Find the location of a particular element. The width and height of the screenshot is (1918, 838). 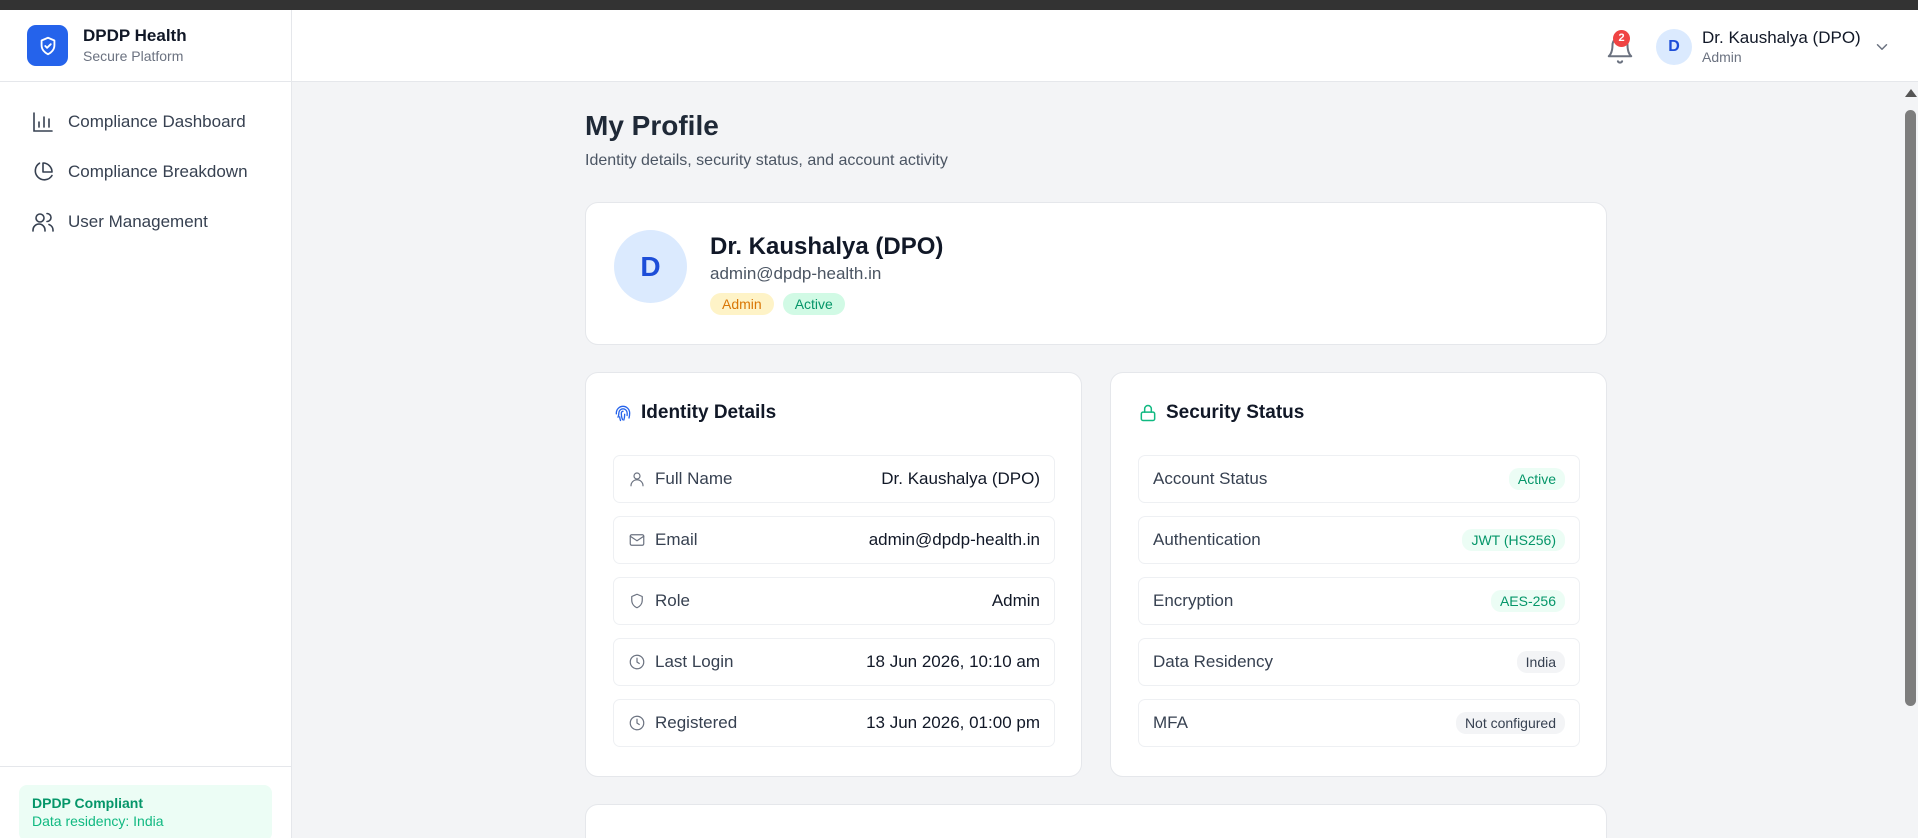

brand-subtitle: Secure Platform is located at coordinates (133, 56).